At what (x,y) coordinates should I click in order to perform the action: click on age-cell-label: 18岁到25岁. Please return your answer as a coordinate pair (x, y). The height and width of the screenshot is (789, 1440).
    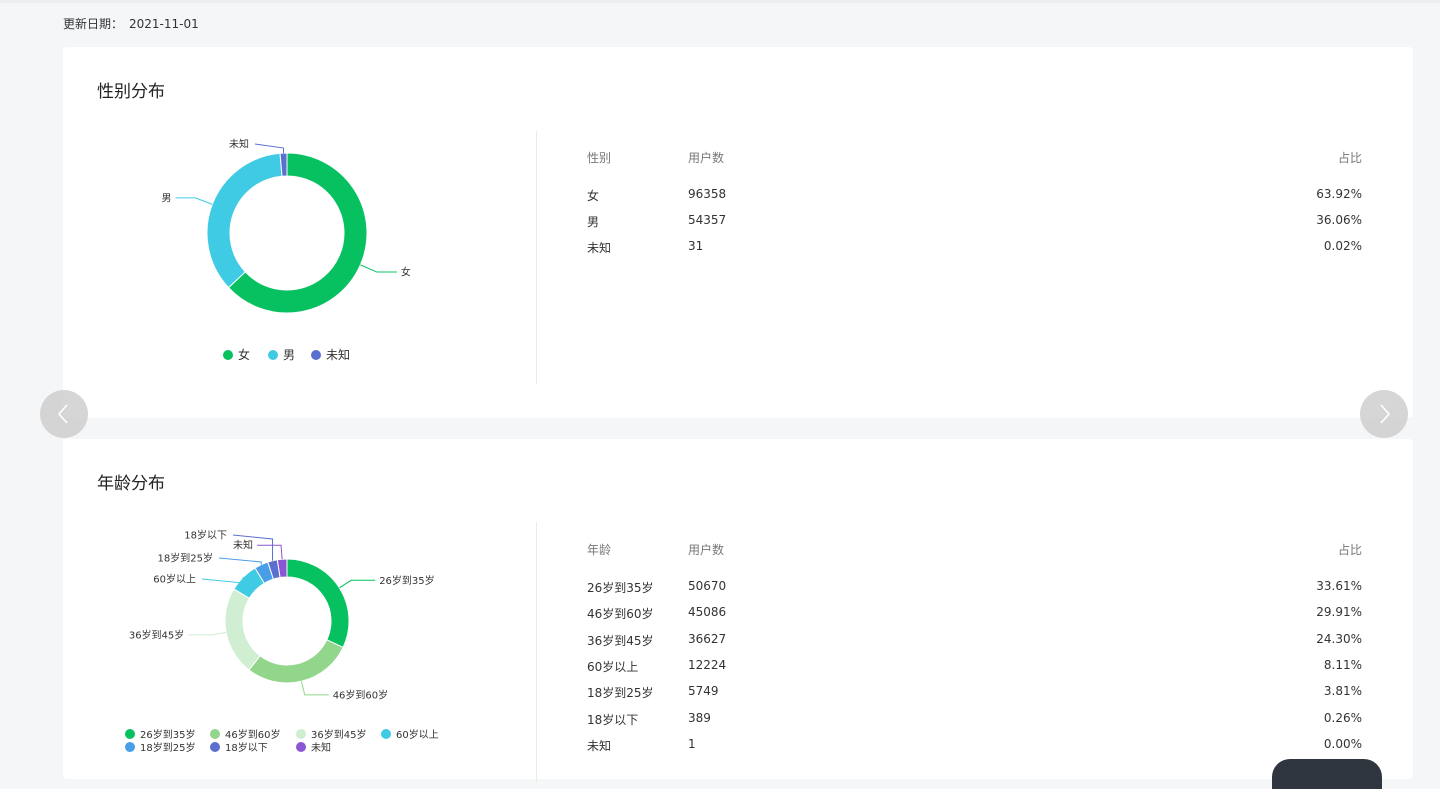
    Looking at the image, I should click on (620, 693).